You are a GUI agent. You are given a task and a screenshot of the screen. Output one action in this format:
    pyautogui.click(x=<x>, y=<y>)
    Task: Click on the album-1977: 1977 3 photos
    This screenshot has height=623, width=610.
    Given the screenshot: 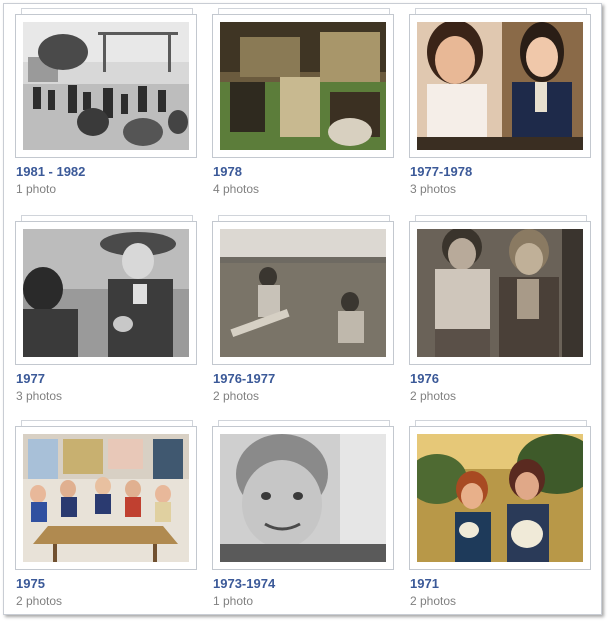 What is the action you would take?
    pyautogui.click(x=110, y=315)
    